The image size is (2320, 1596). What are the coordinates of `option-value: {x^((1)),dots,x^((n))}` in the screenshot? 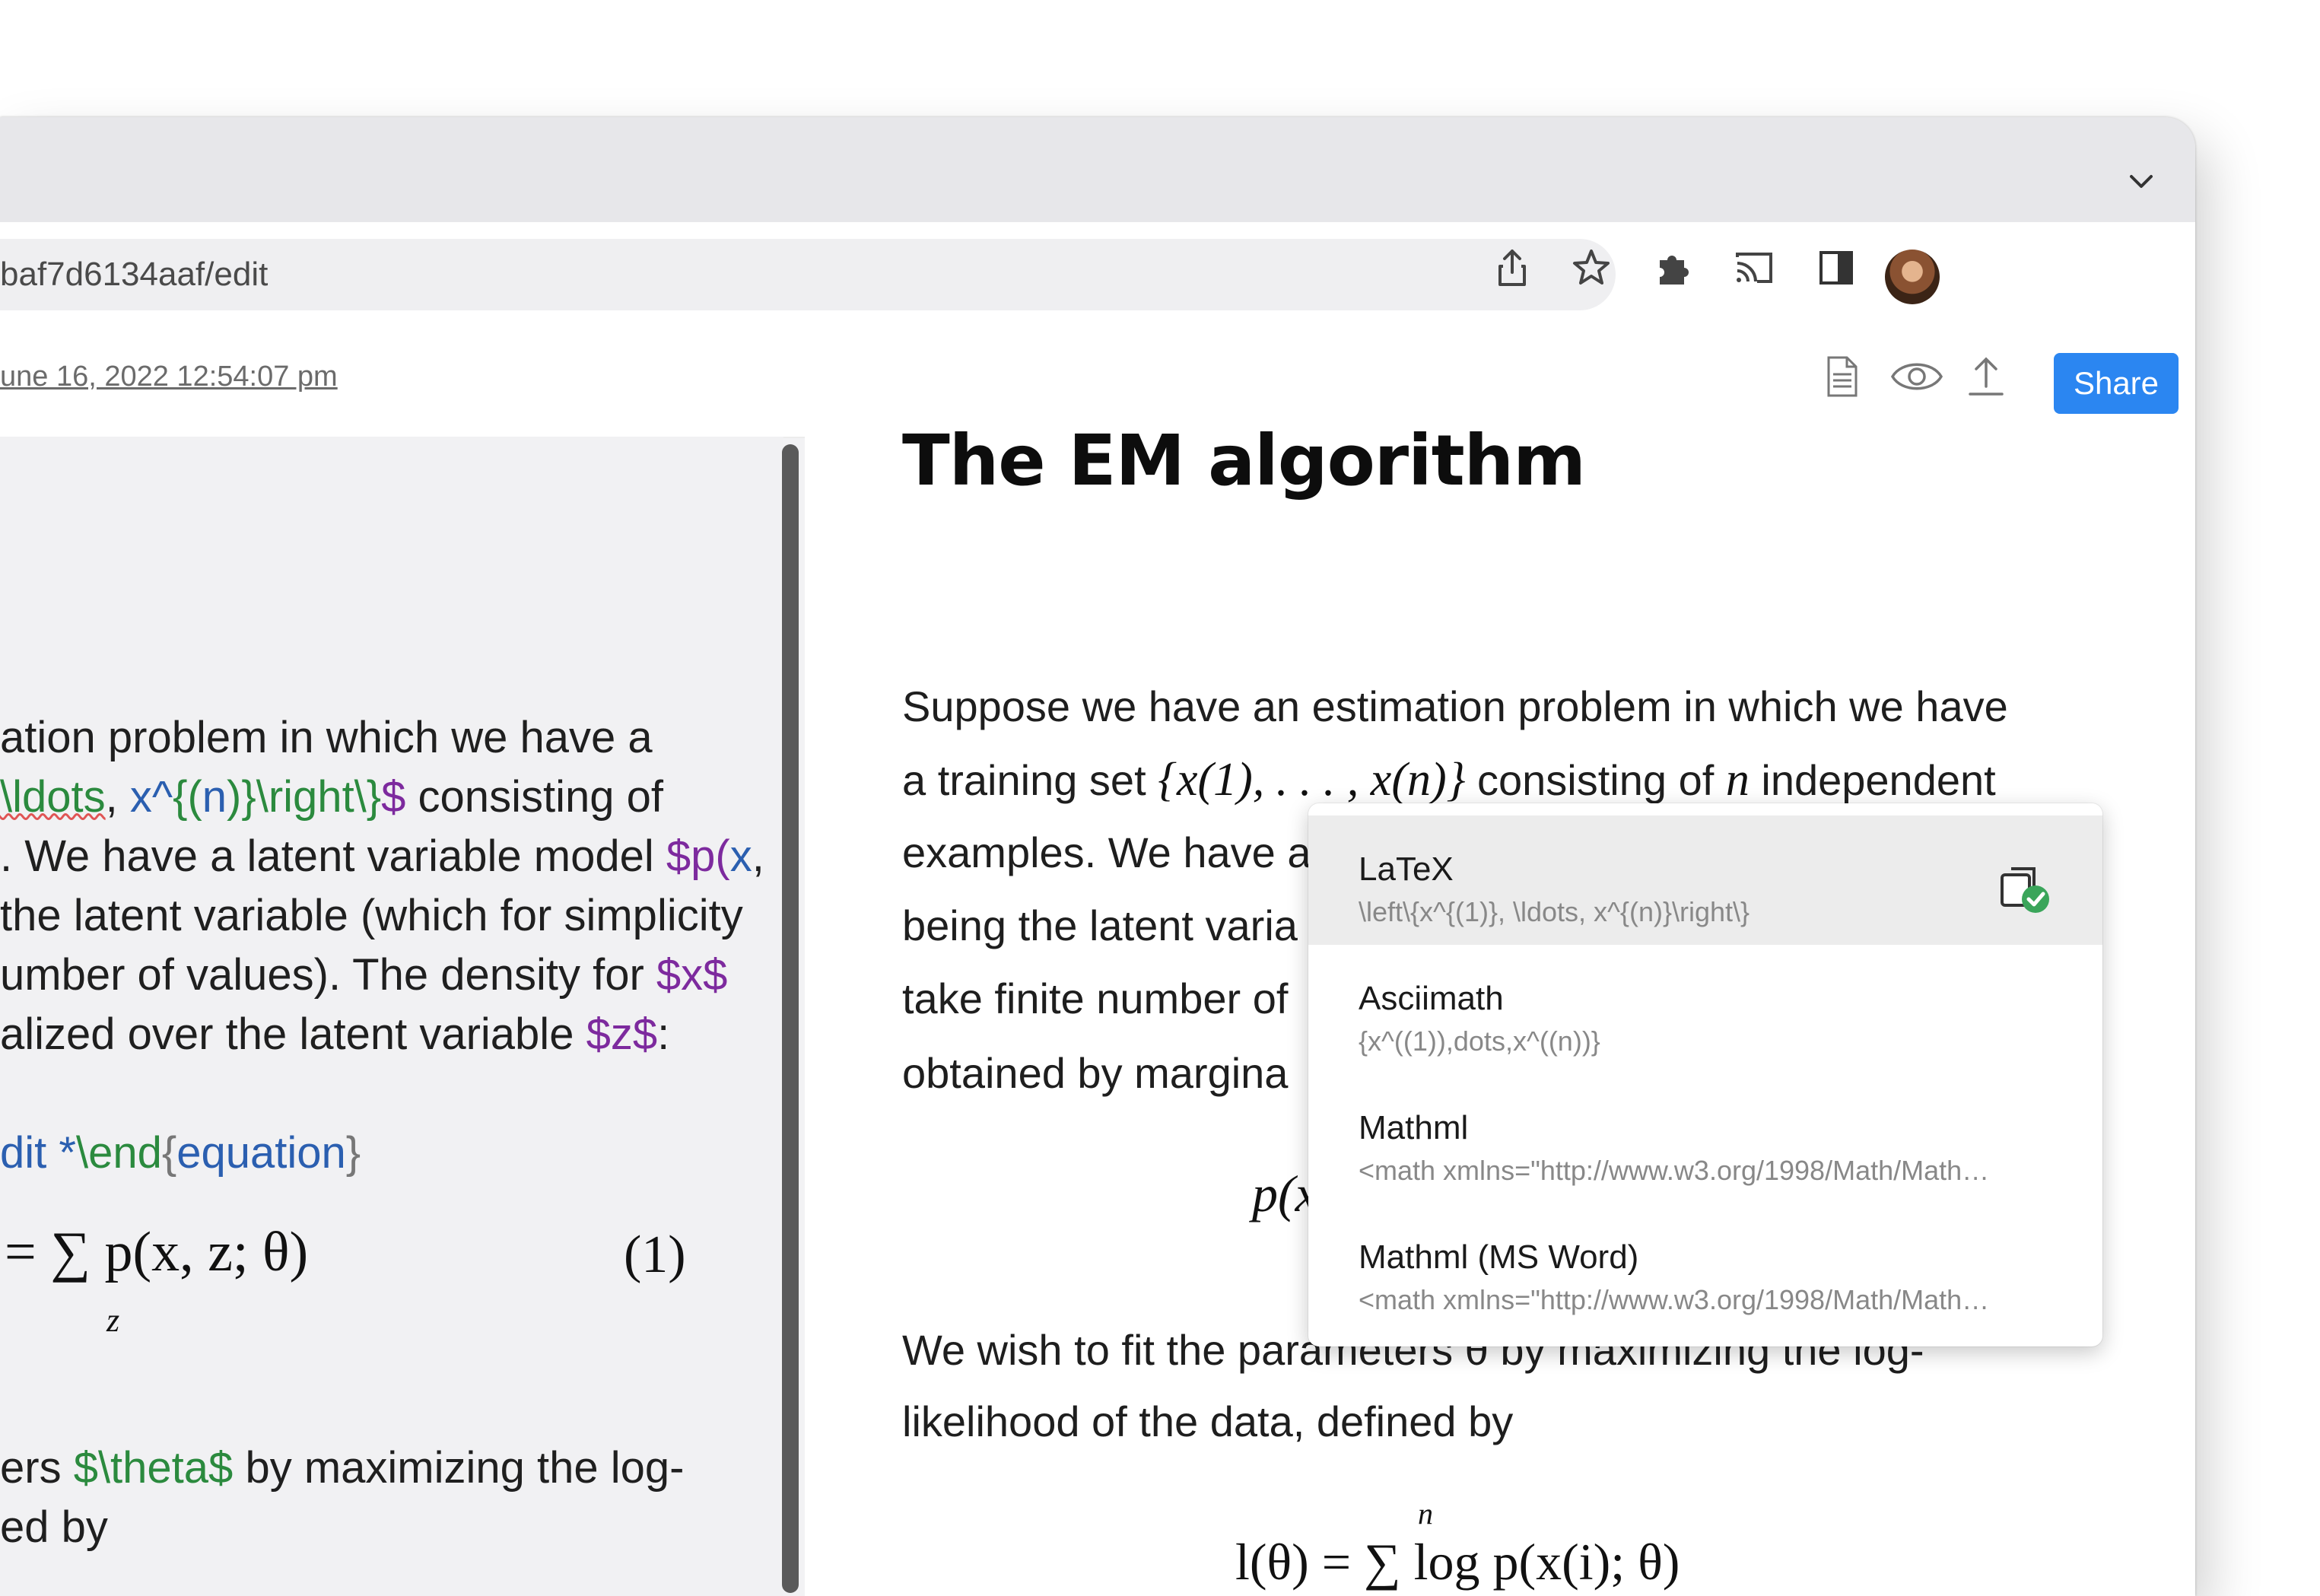 It's located at (1479, 1041).